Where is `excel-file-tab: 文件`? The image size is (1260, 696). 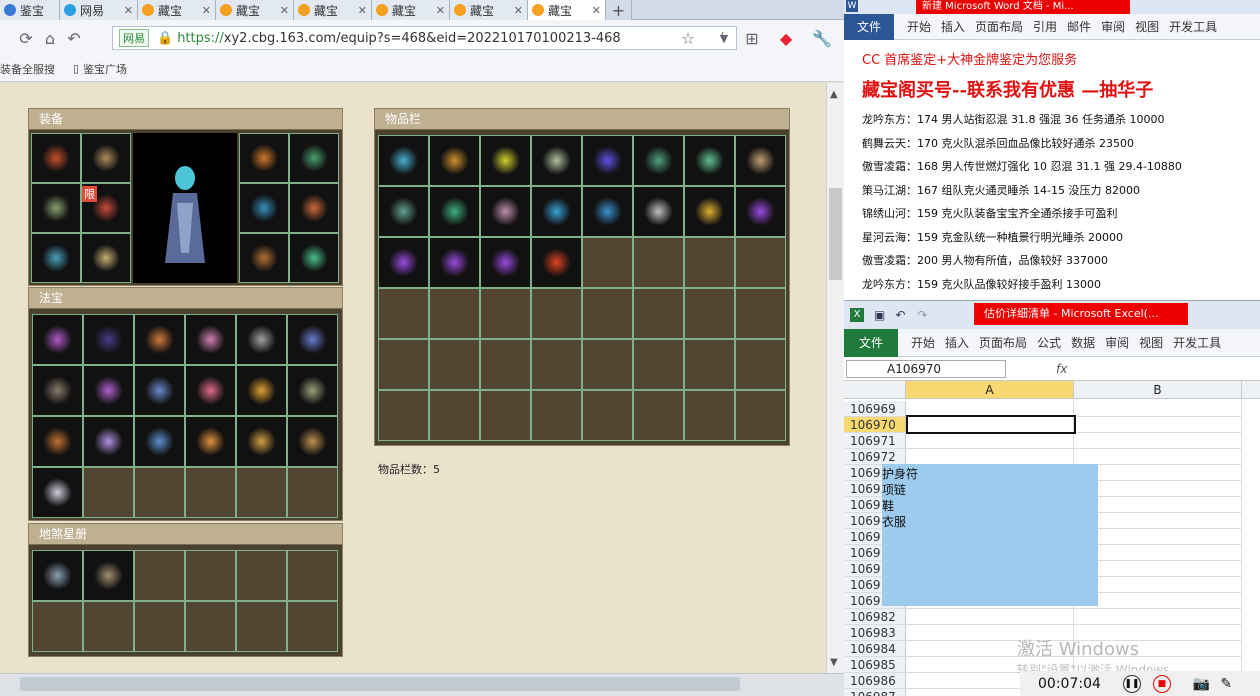 excel-file-tab: 文件 is located at coordinates (871, 342).